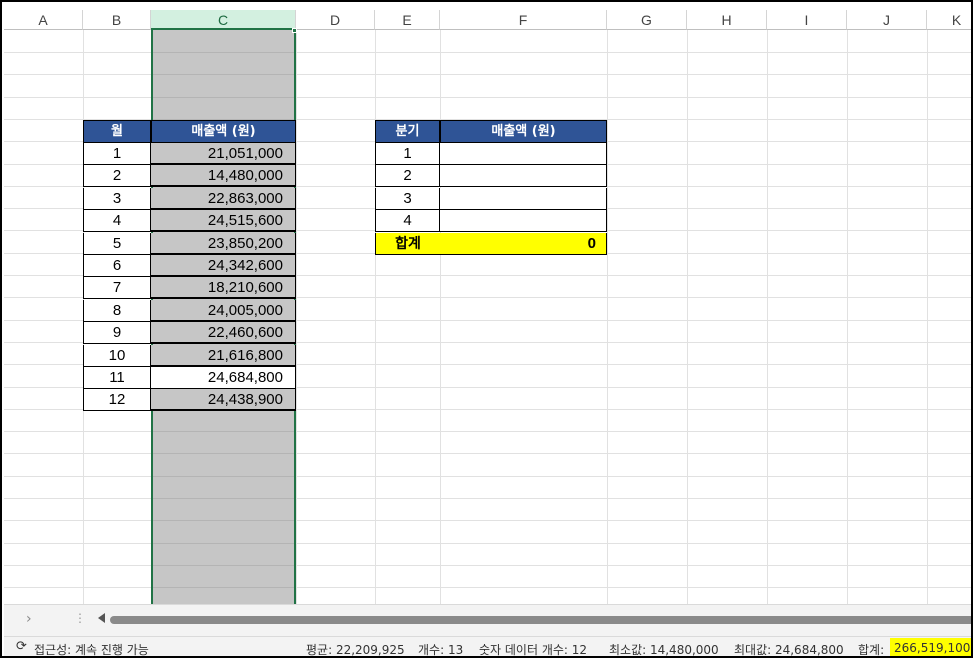 This screenshot has height=658, width=973. I want to click on sales-cell: 14,480,000, so click(223, 176).